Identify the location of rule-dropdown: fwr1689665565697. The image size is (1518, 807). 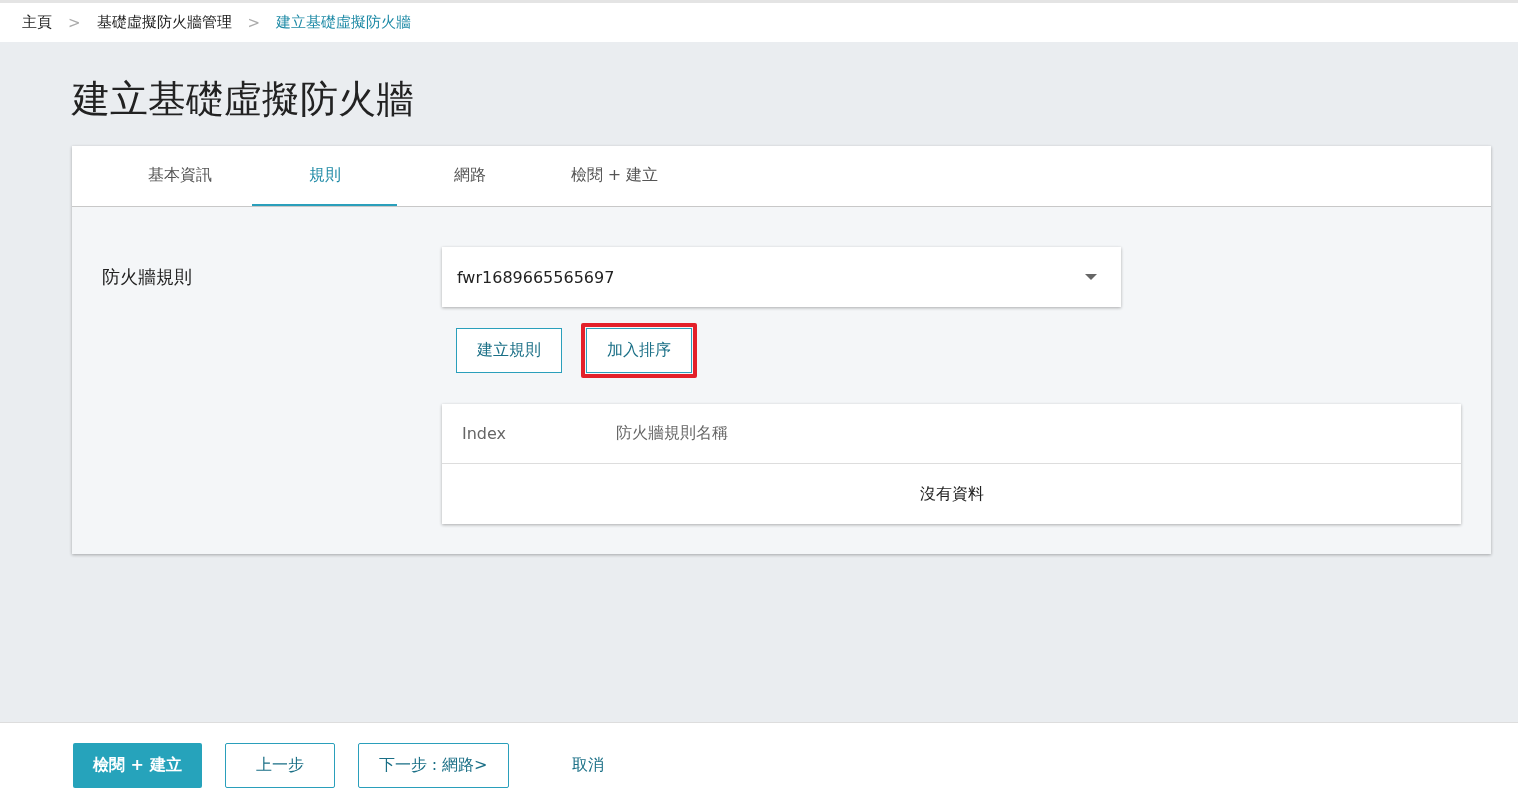
(781, 277).